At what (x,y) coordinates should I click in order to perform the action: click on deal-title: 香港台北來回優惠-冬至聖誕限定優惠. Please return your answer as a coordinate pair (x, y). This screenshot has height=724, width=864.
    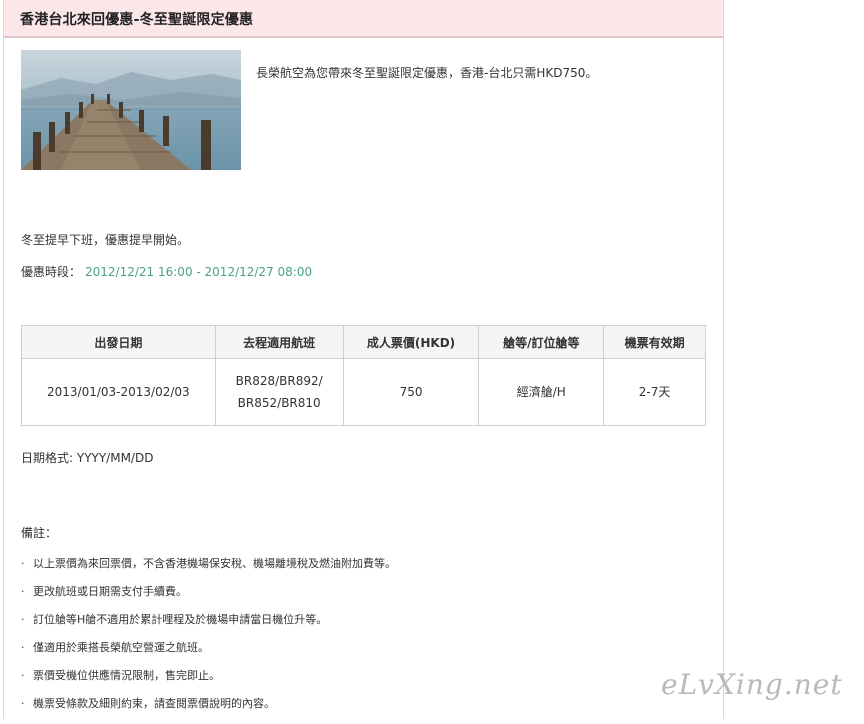
    Looking at the image, I should click on (137, 20).